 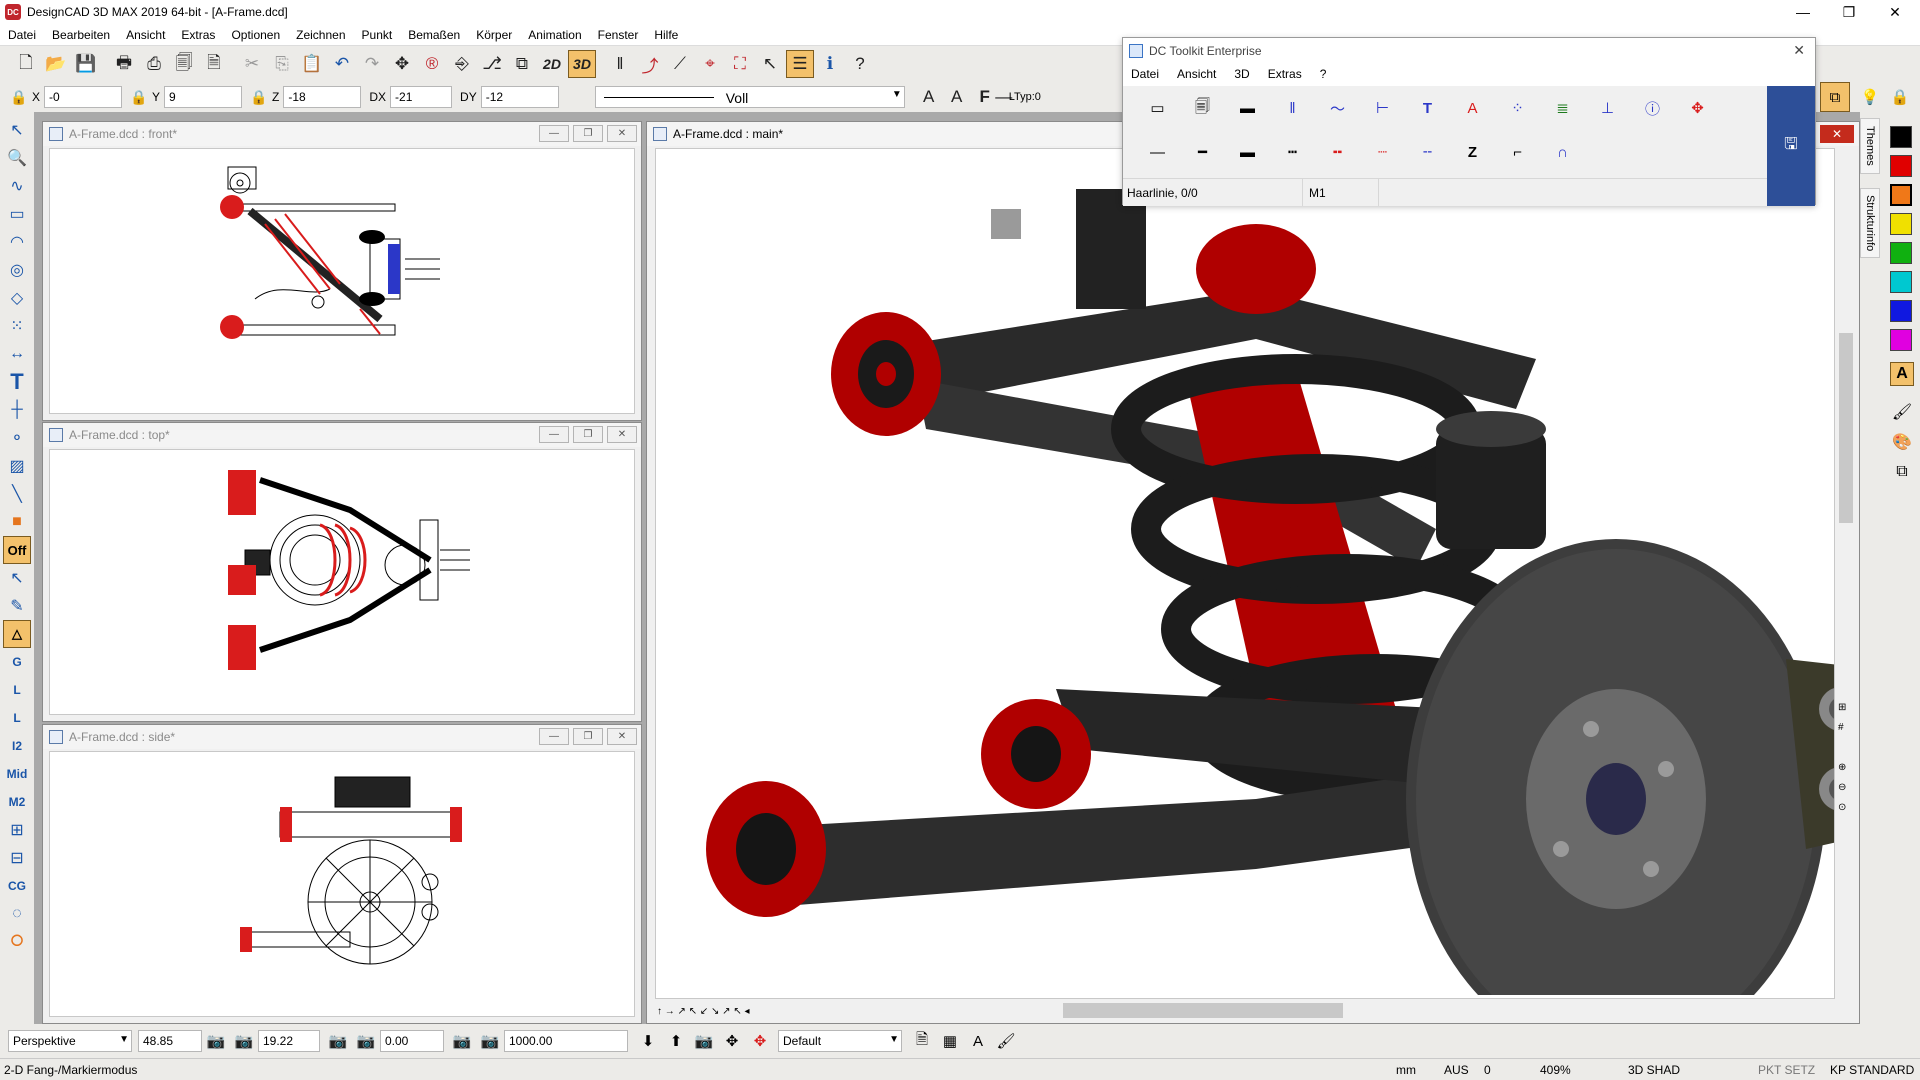 What do you see at coordinates (1427, 152) in the screenshot?
I see `blue-dash-icon: ╌` at bounding box center [1427, 152].